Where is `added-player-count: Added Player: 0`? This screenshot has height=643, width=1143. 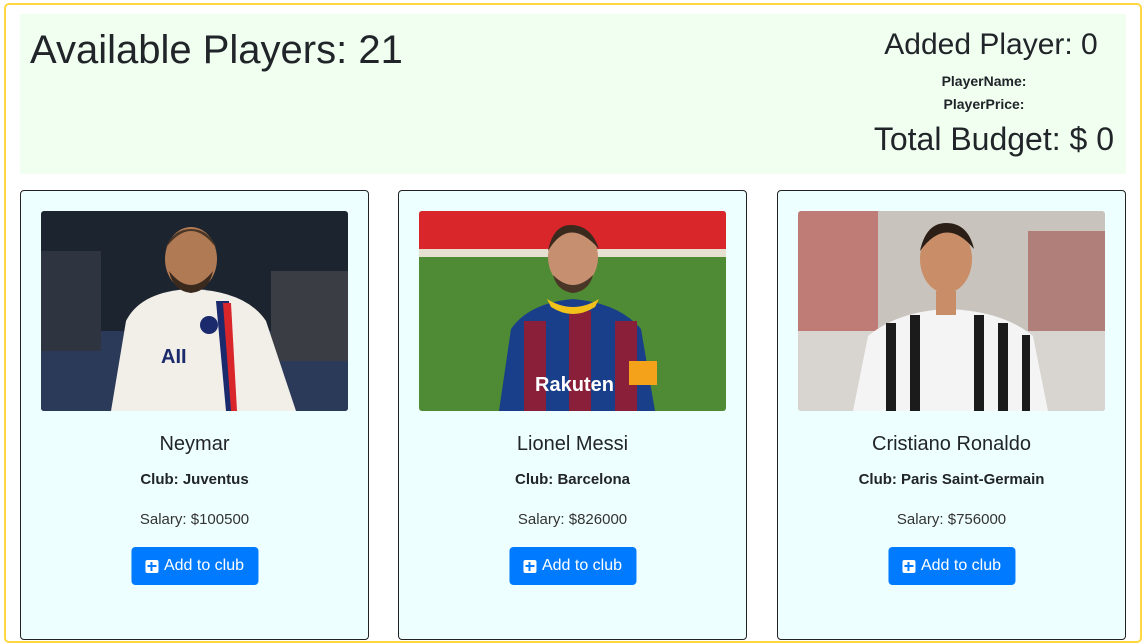 added-player-count: Added Player: 0 is located at coordinates (991, 44).